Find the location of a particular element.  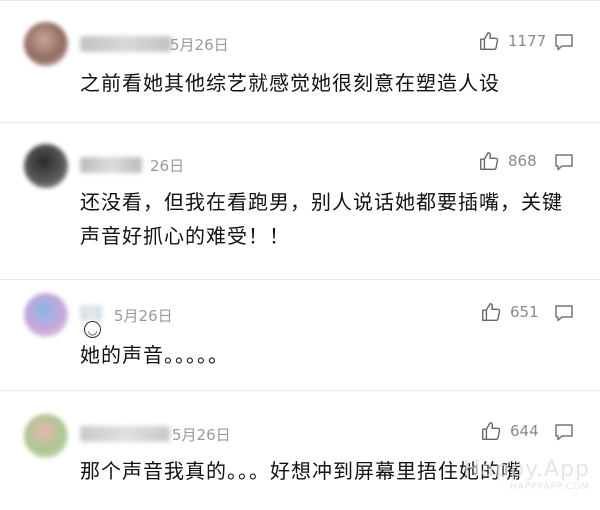

watermark: Happy.App HAPPYAPP.COM is located at coordinates (526, 474).